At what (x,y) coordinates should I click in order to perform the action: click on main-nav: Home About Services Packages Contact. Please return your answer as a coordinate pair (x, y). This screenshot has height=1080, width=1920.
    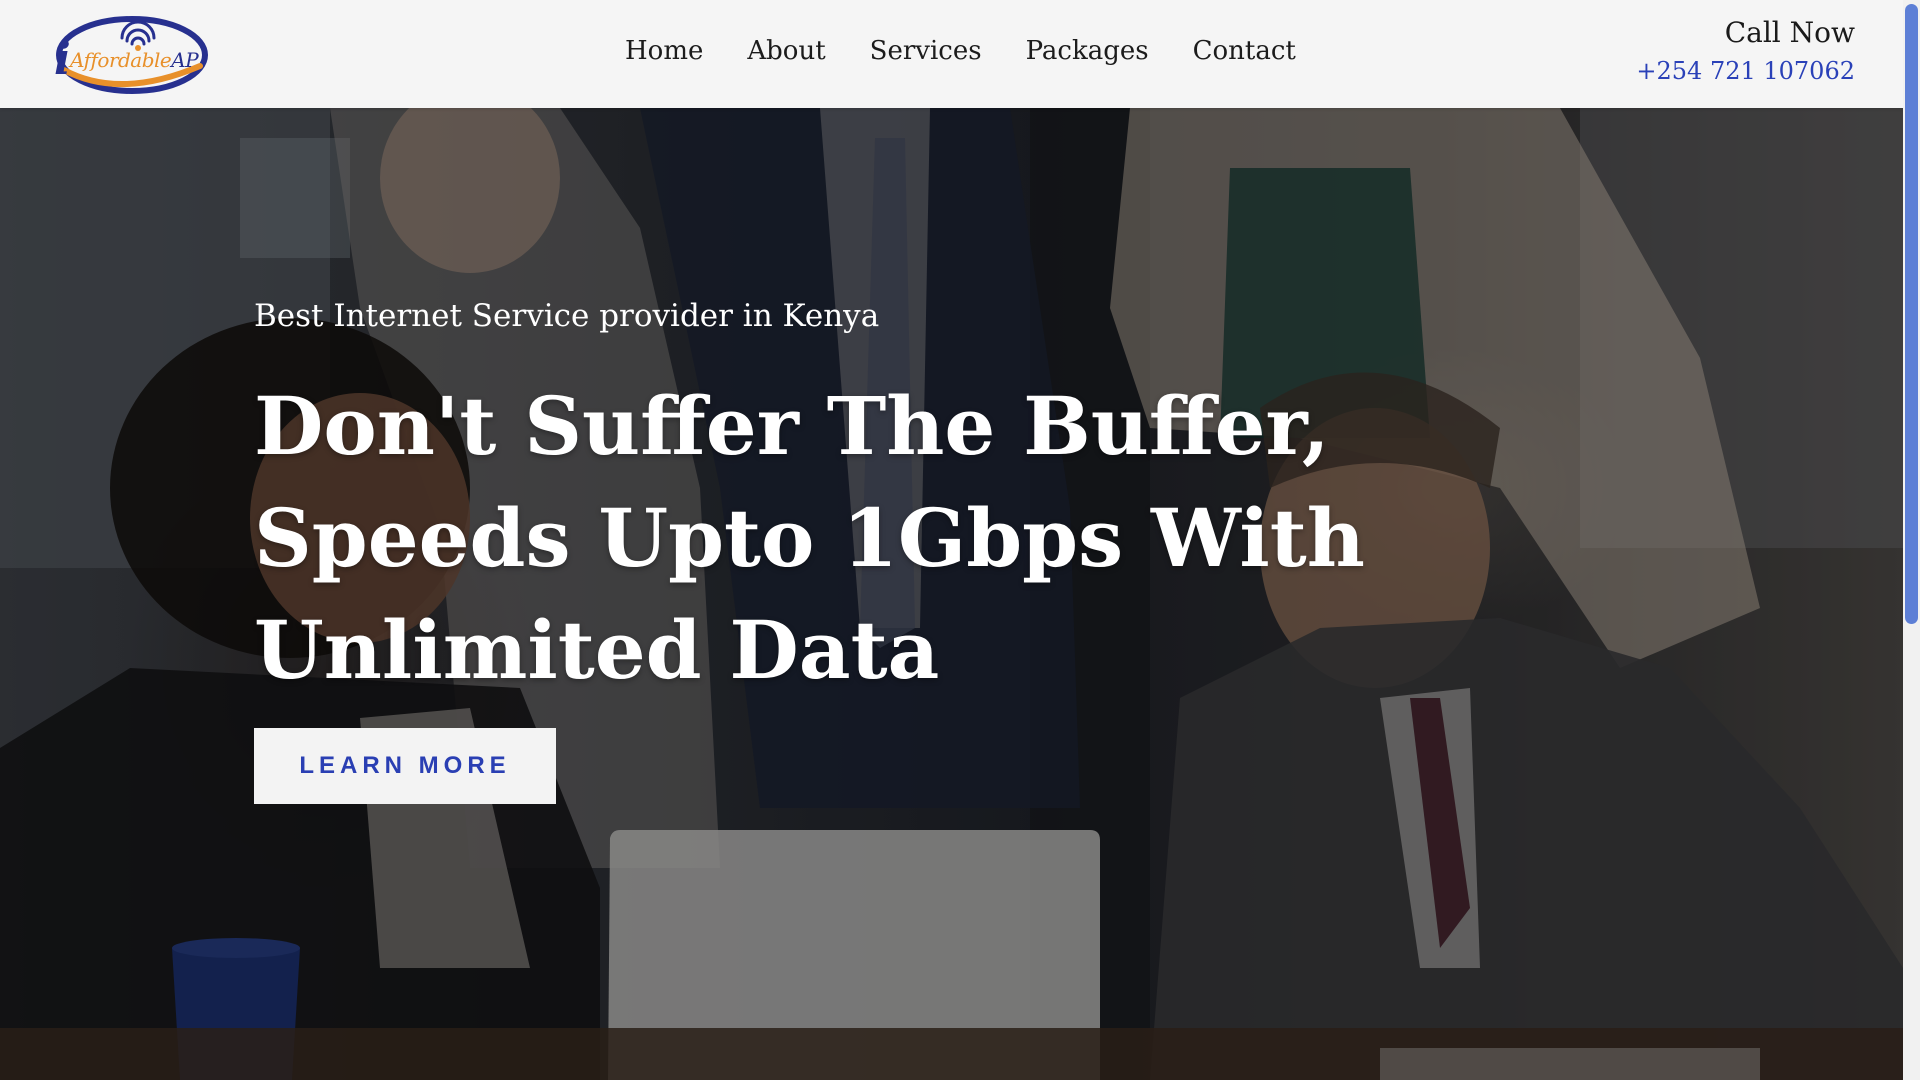
    Looking at the image, I should click on (960, 51).